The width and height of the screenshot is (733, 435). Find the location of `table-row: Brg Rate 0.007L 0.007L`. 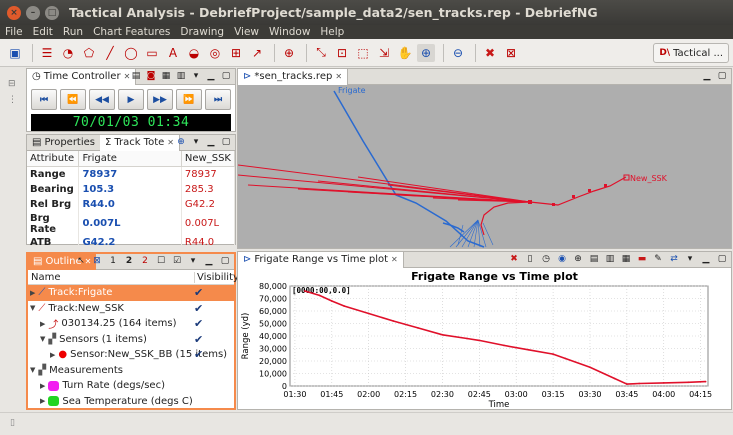

table-row: Brg Rate 0.007L 0.007L is located at coordinates (131, 223).